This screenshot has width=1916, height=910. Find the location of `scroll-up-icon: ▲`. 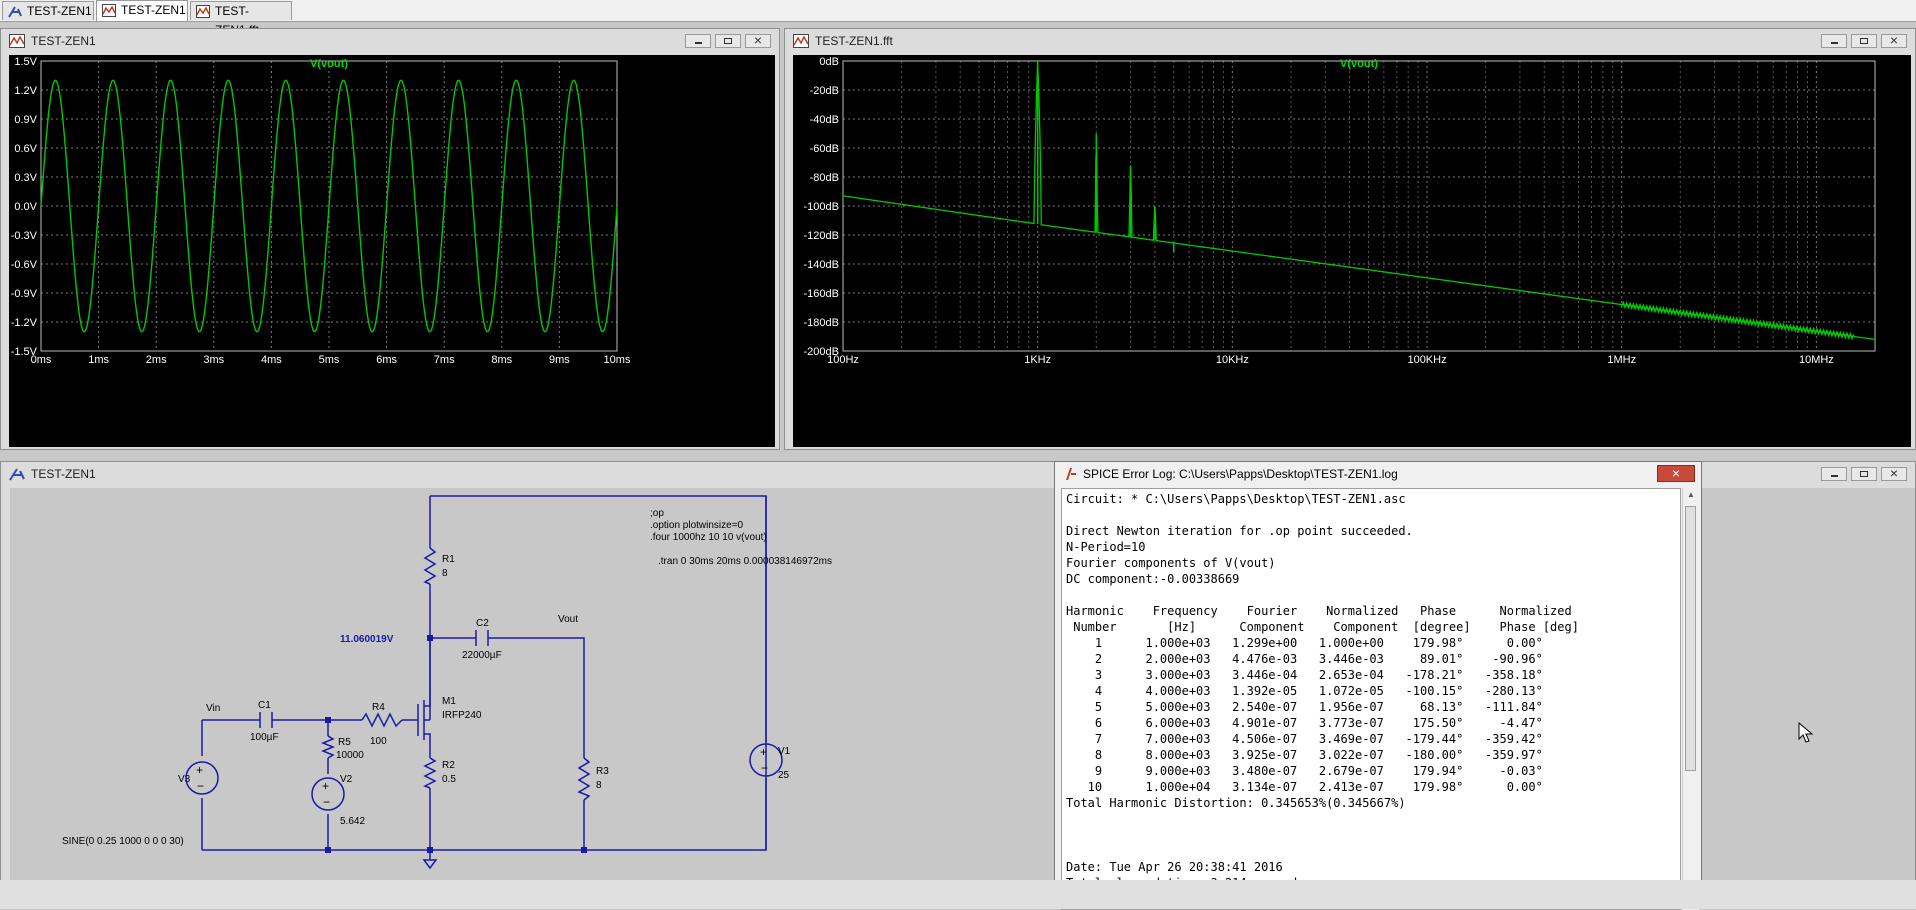

scroll-up-icon: ▲ is located at coordinates (1691, 495).